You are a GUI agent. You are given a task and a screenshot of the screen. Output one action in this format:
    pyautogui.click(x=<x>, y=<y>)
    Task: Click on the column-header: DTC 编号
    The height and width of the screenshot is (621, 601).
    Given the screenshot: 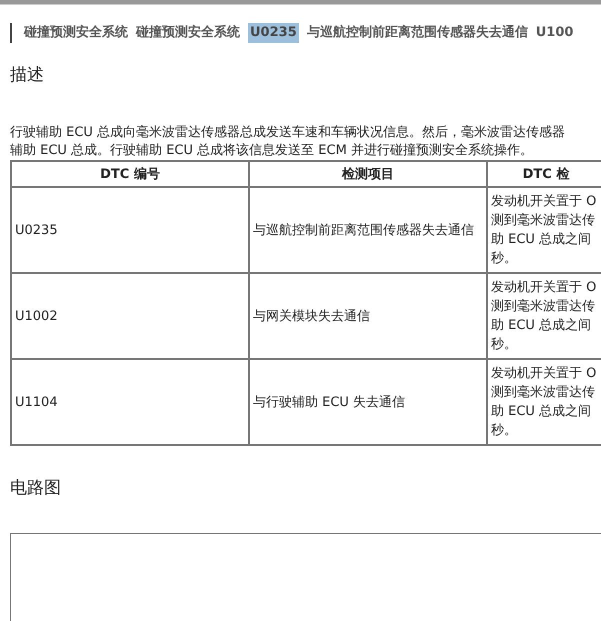 What is the action you would take?
    pyautogui.click(x=130, y=174)
    